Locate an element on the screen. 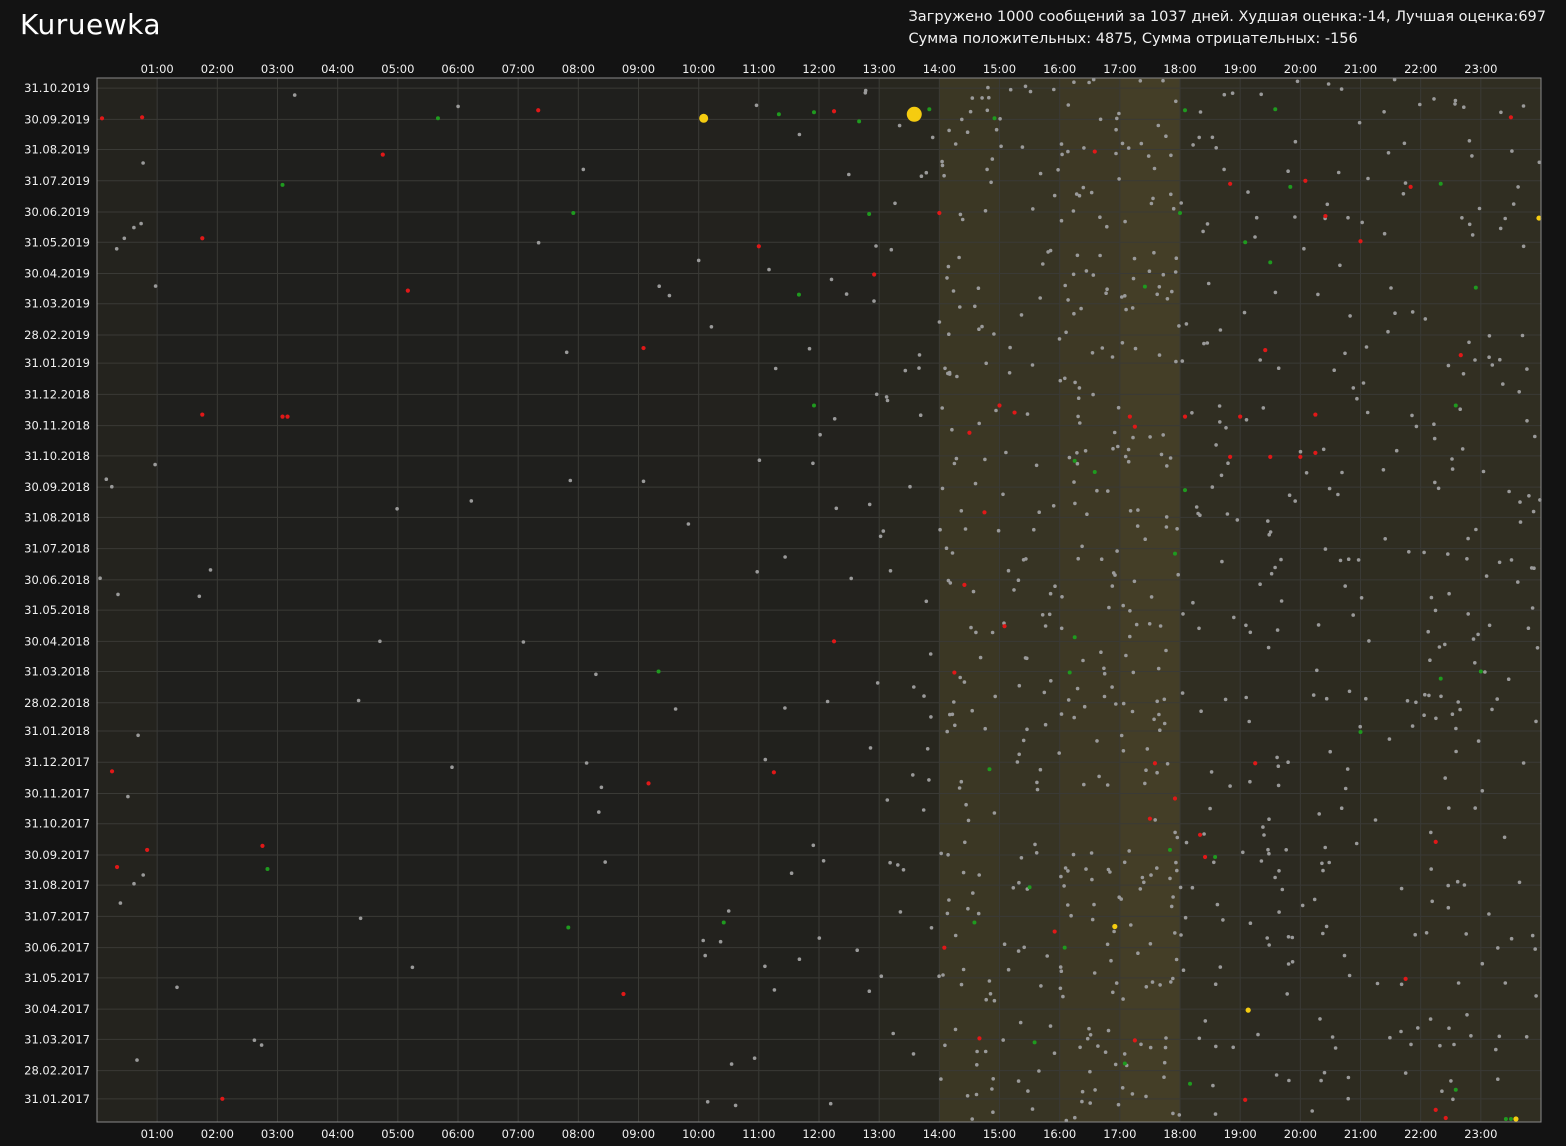 This screenshot has height=1146, width=1566. x-tick-label: 17:00 is located at coordinates (1119, 1134).